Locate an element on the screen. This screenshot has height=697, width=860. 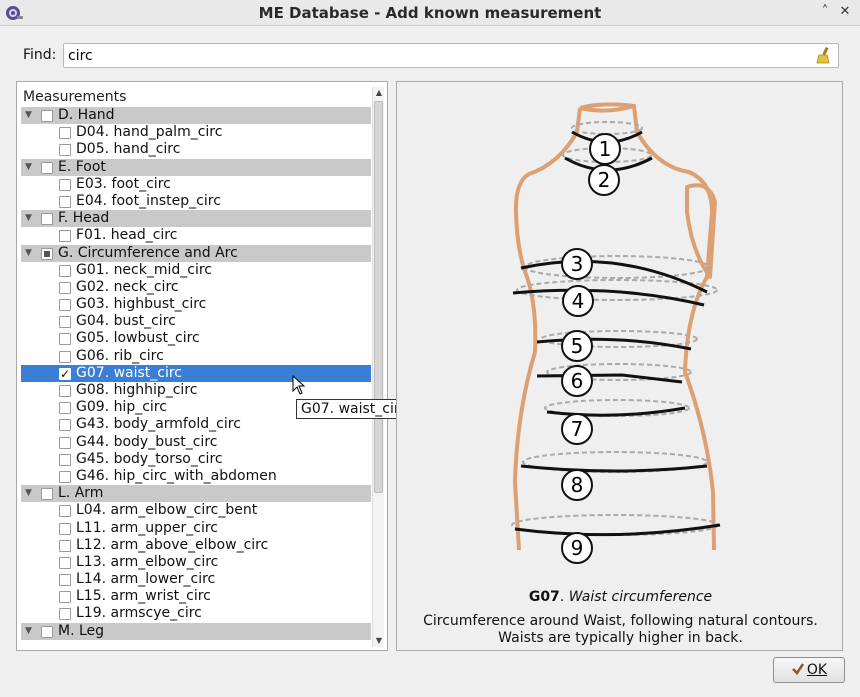
tree-item-row: L19. armscye_circ is located at coordinates (196, 613).